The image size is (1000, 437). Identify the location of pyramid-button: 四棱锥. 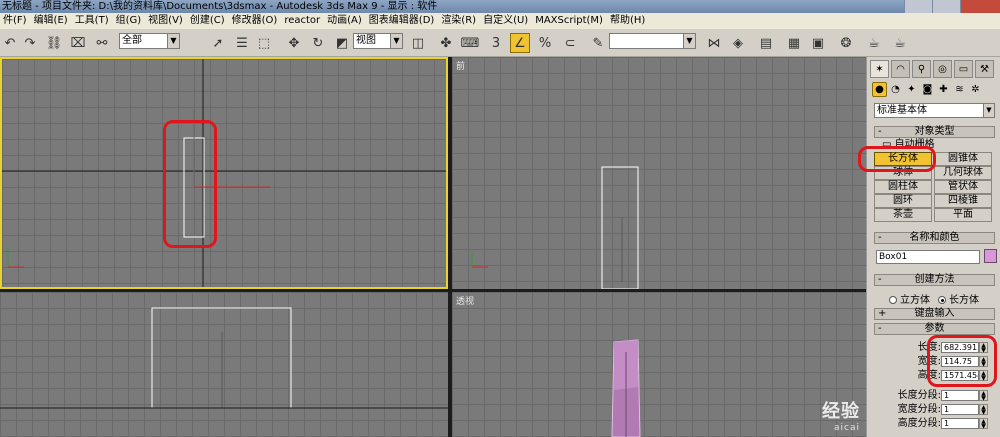
(963, 201).